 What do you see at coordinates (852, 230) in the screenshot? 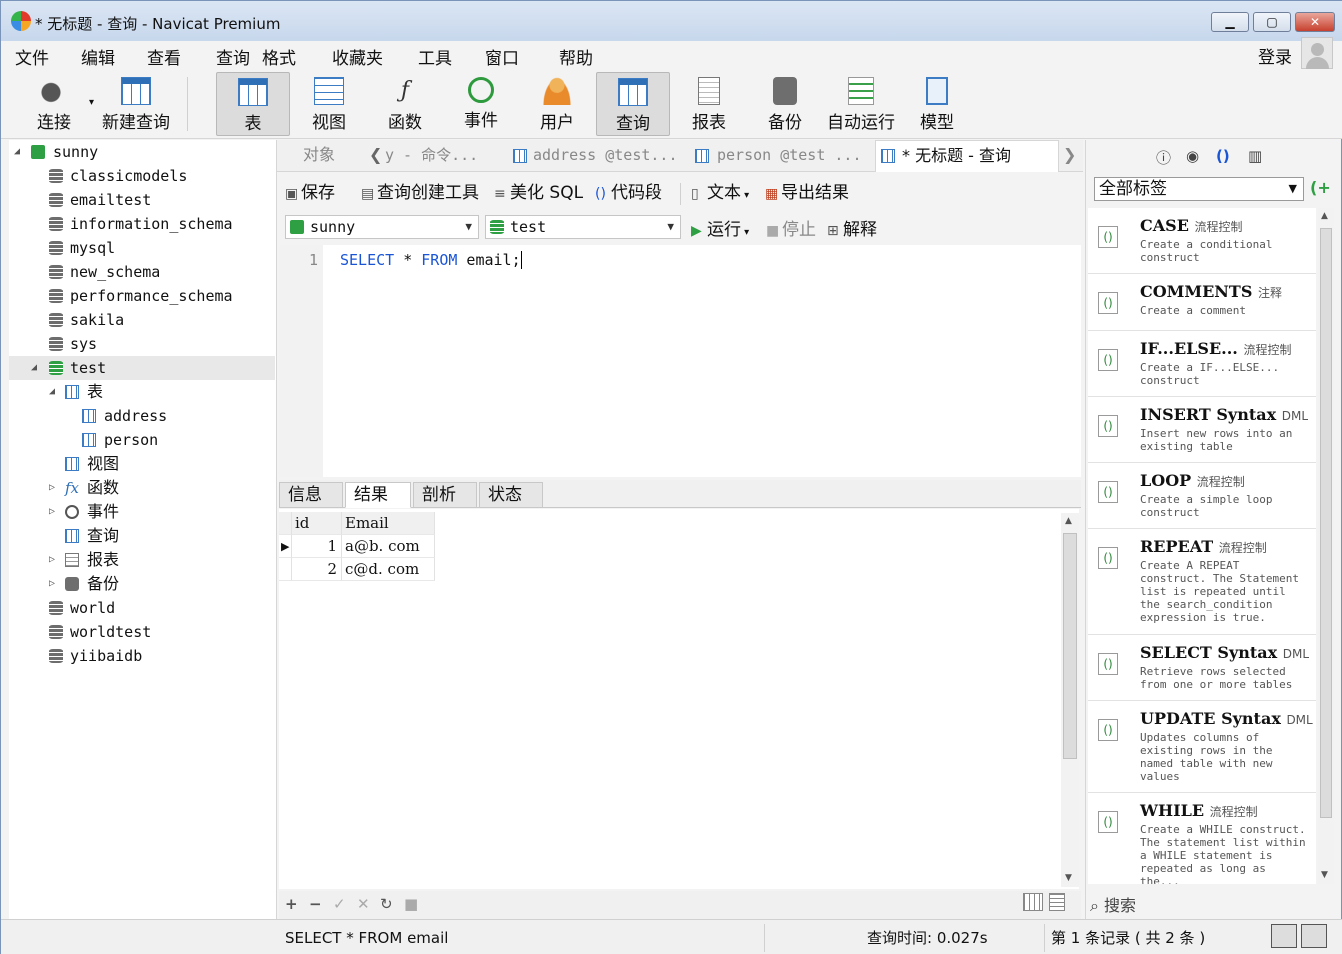
I see `explain-button: ⊞ 解释` at bounding box center [852, 230].